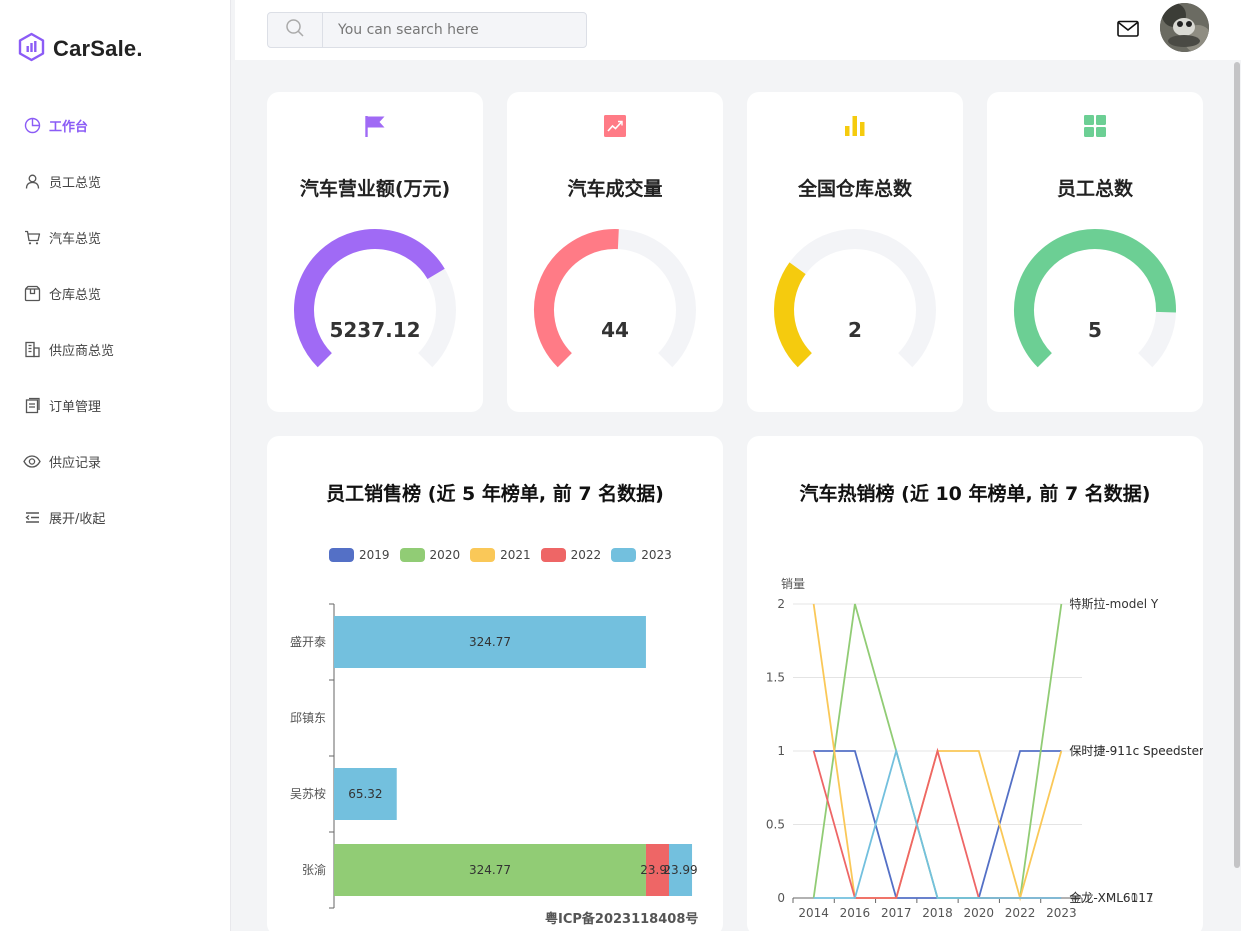 The width and height of the screenshot is (1241, 931). What do you see at coordinates (32, 125) in the screenshot?
I see `pie-chart-icon` at bounding box center [32, 125].